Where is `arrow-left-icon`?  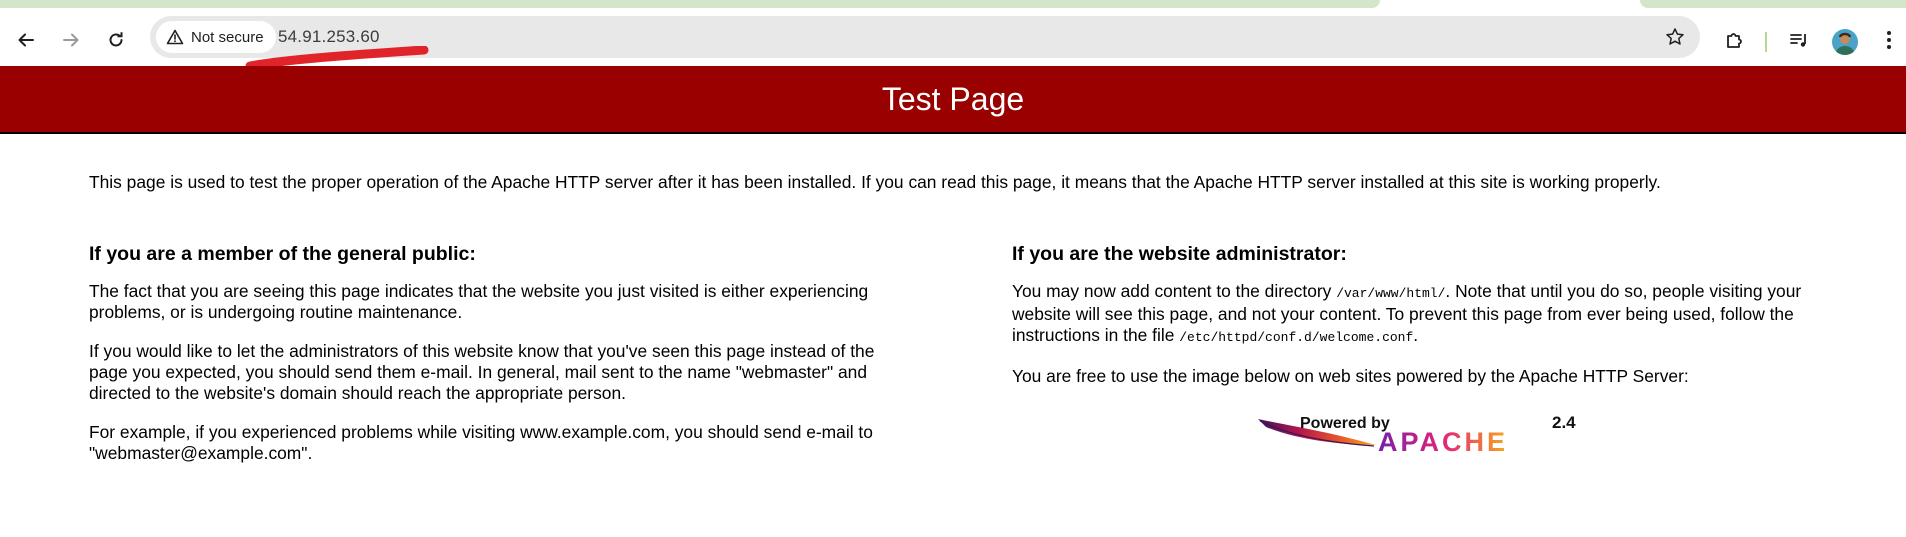
arrow-left-icon is located at coordinates (26, 40).